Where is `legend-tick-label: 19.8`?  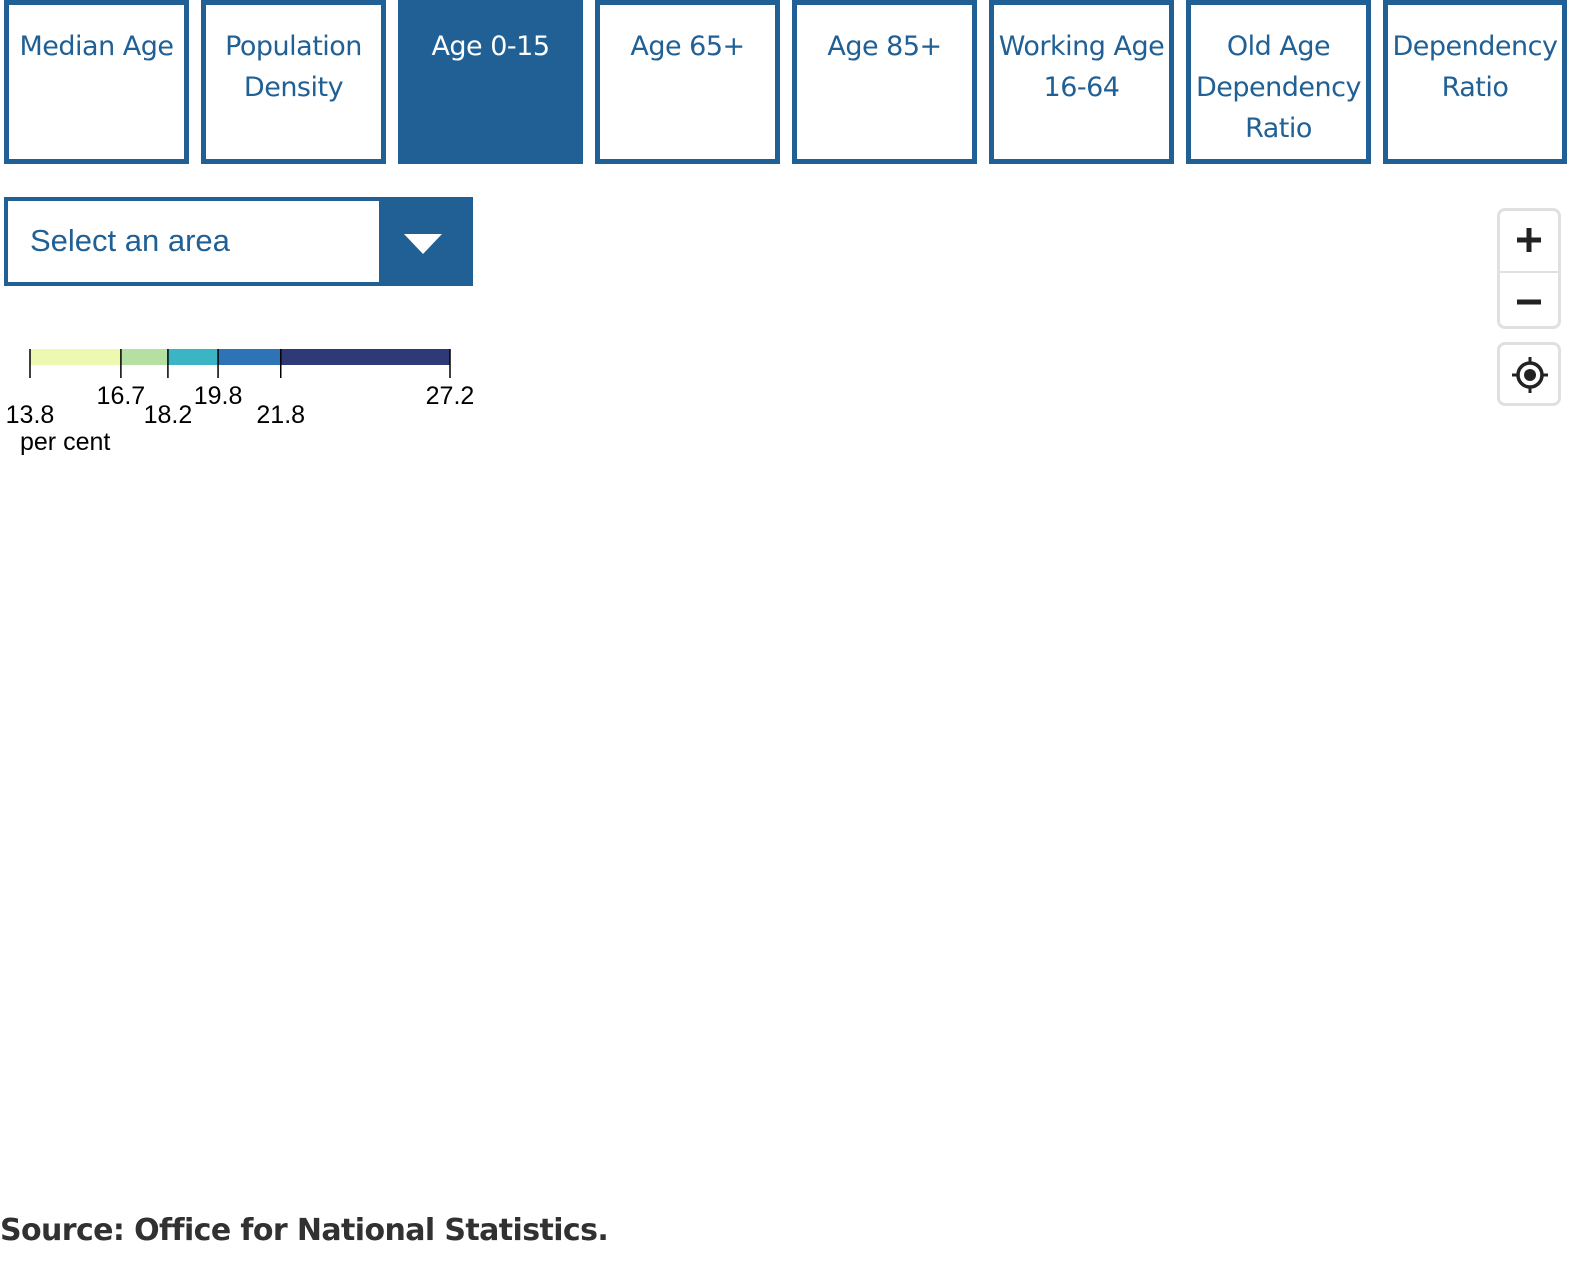
legend-tick-label: 19.8 is located at coordinates (218, 396).